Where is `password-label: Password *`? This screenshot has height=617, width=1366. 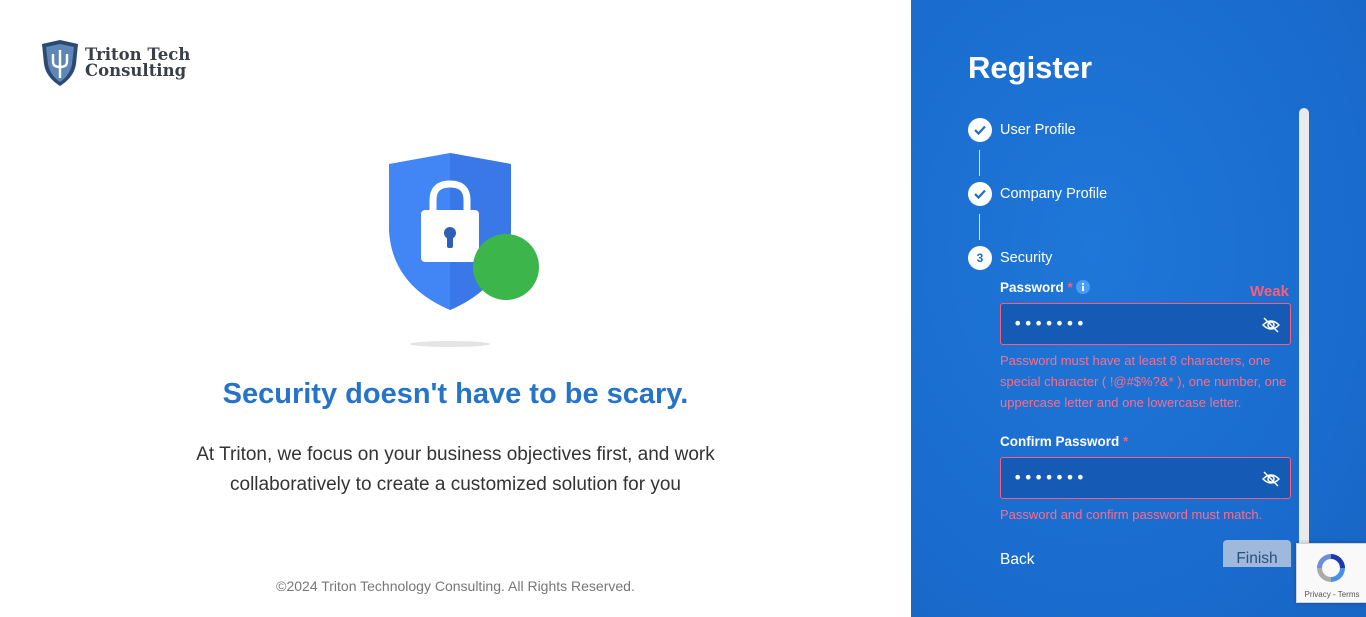 password-label: Password * is located at coordinates (1036, 287).